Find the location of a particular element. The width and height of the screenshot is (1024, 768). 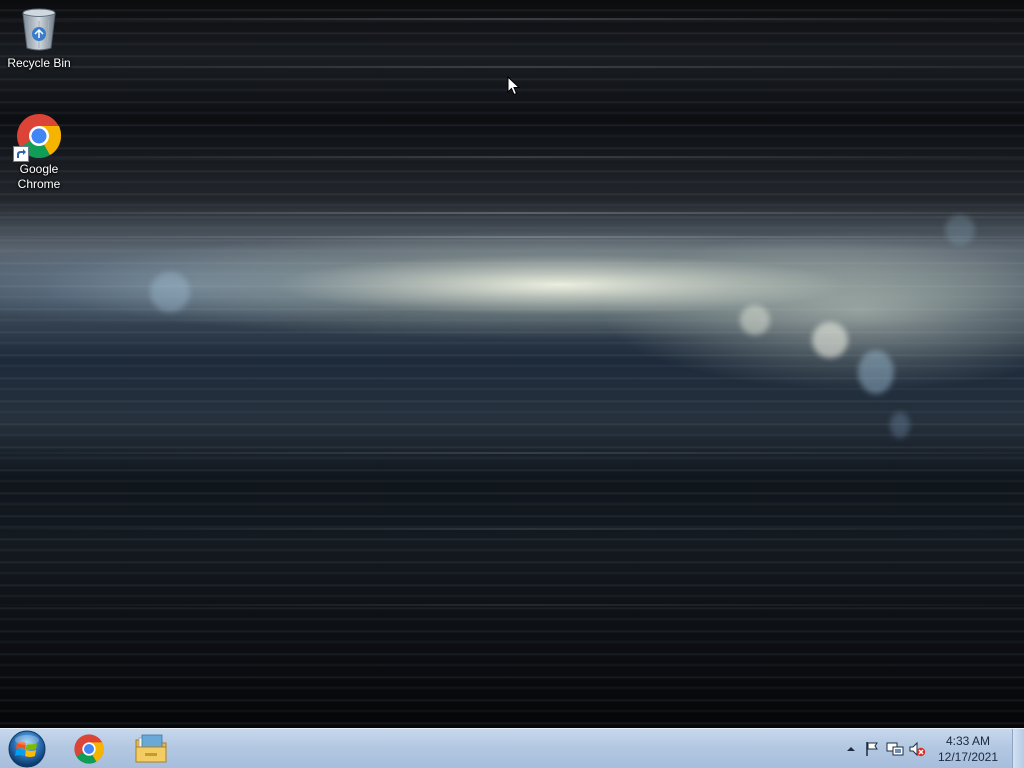

clock: 4:33 AM 12/17/2021 is located at coordinates (968, 749).